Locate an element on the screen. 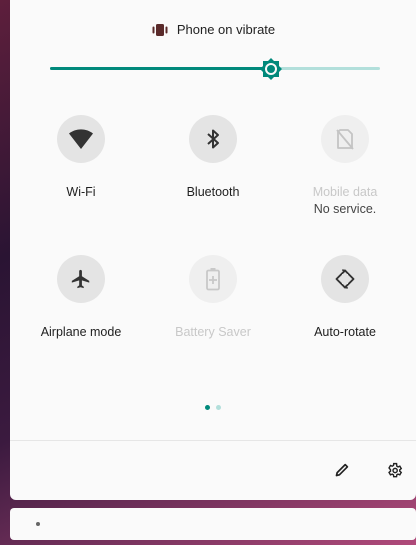 The image size is (416, 545). tile-bluetooth-label: Bluetooth is located at coordinates (213, 192).